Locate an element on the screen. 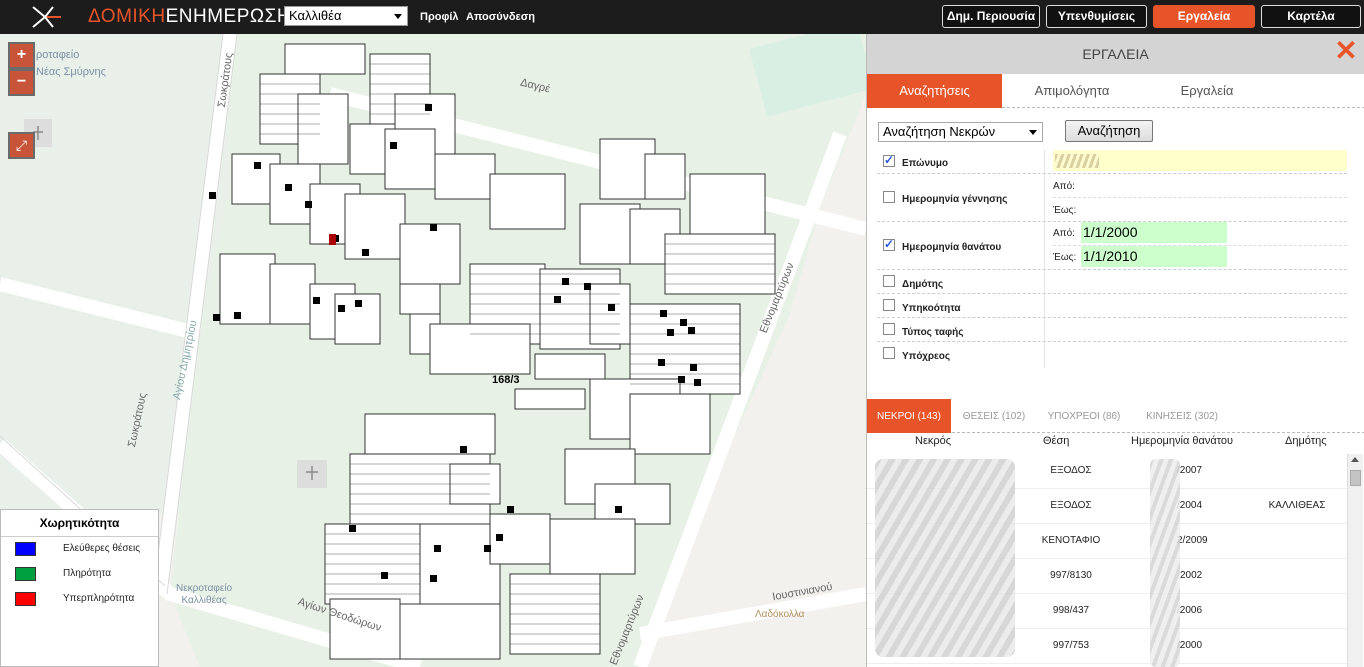 Image resolution: width=1364 pixels, height=667 pixels. logout-link: Αποσύνδεση is located at coordinates (500, 17).